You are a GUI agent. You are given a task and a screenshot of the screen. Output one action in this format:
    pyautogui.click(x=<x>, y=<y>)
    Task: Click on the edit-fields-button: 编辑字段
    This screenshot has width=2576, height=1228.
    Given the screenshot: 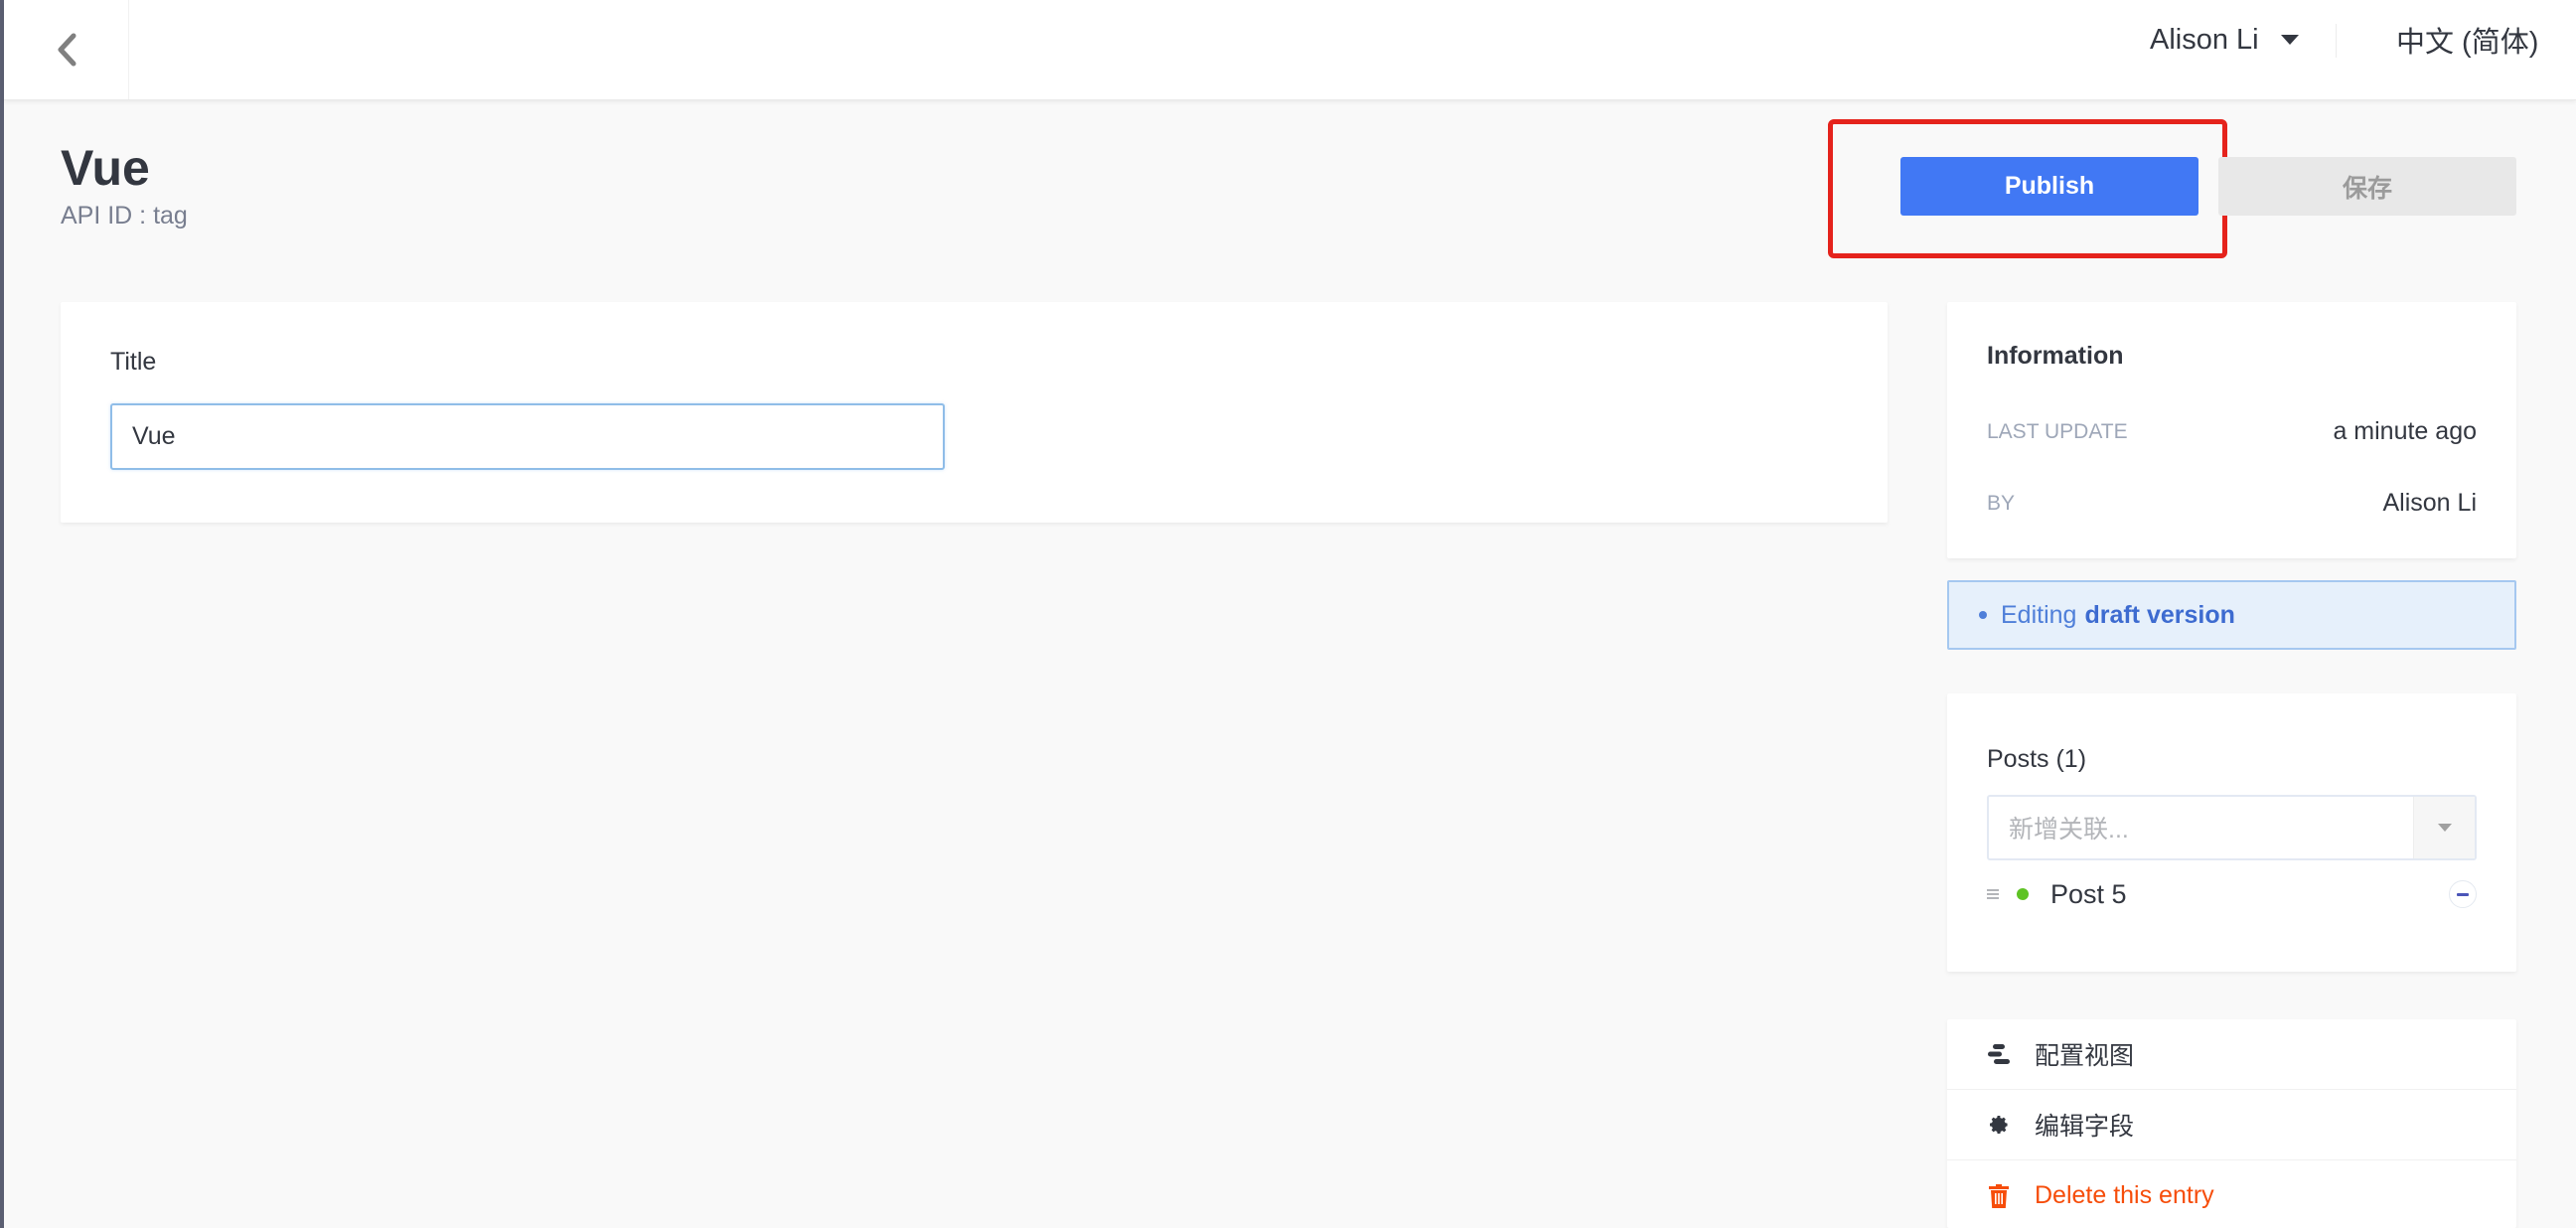 What is the action you would take?
    pyautogui.click(x=2231, y=1125)
    